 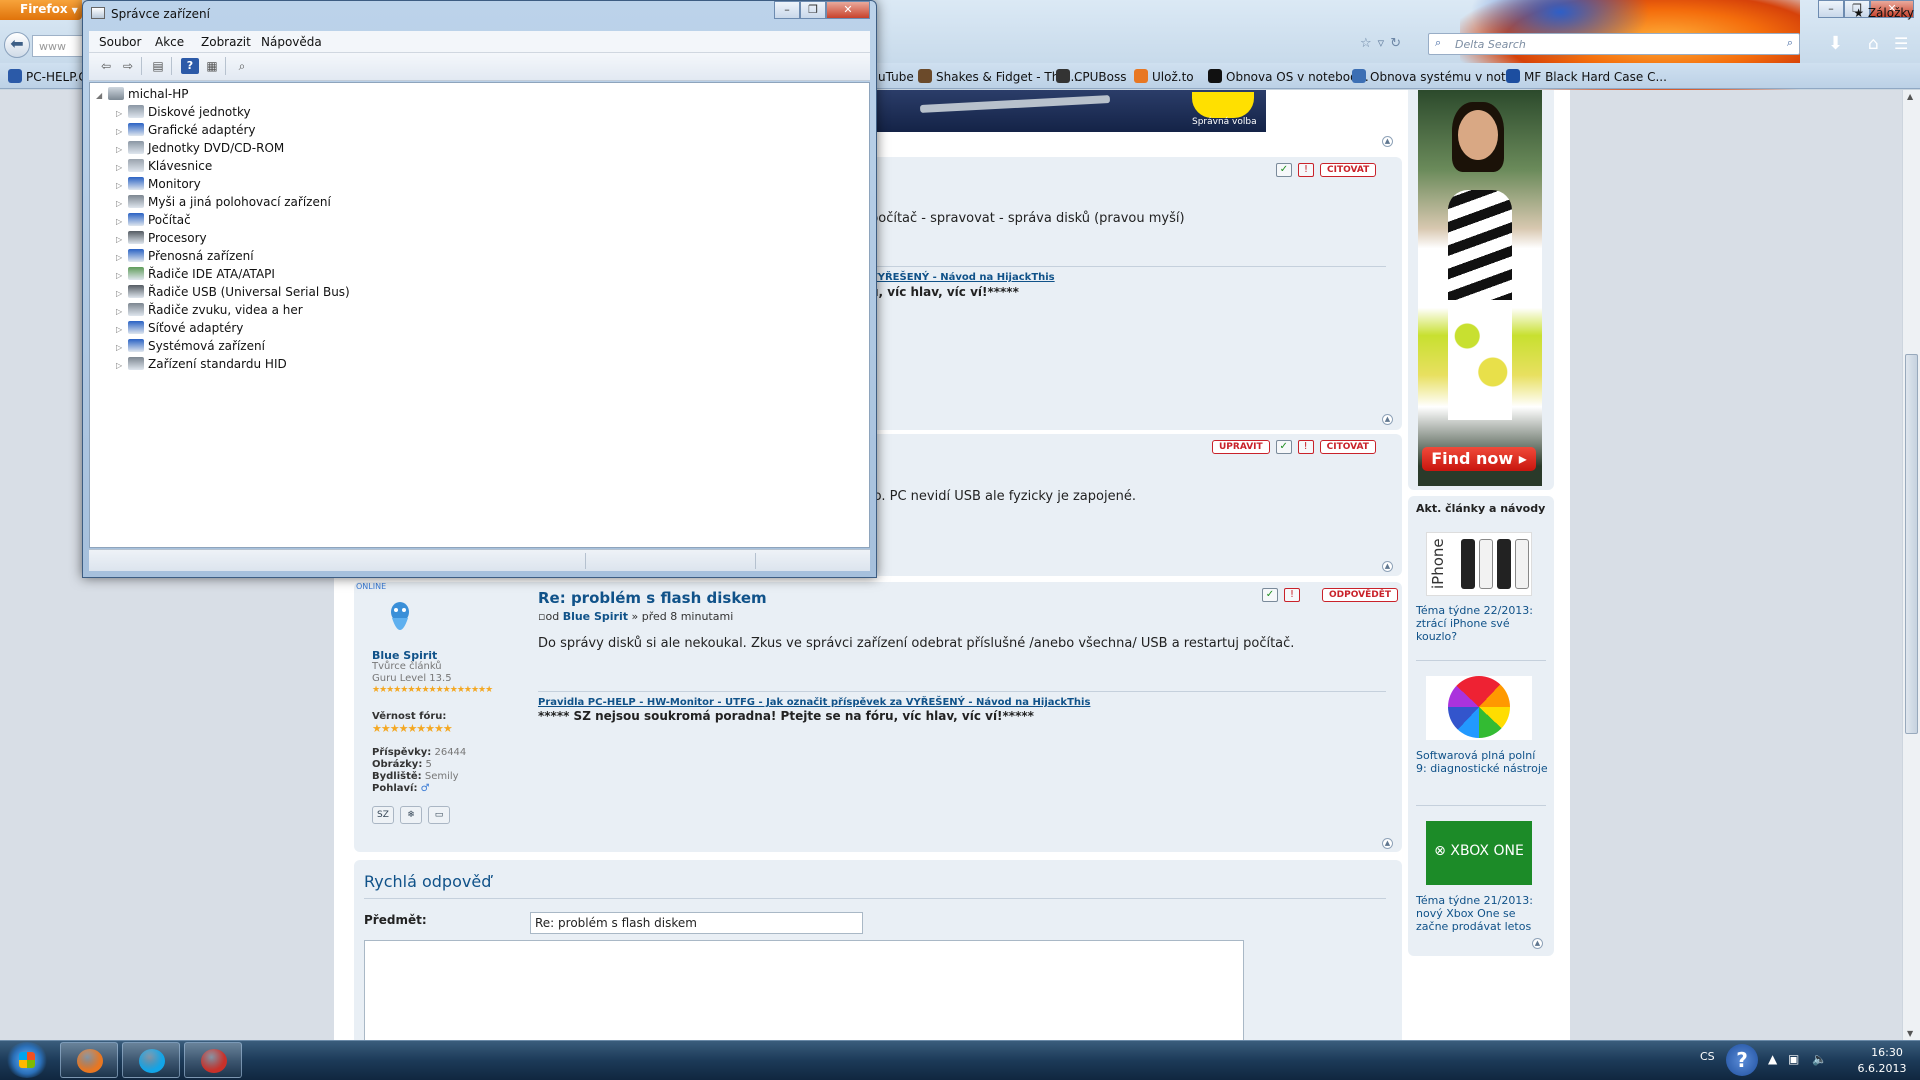 What do you see at coordinates (233, 292) in the screenshot?
I see `device-category: ▷ Řadiče USB (Universal Serial Bus)` at bounding box center [233, 292].